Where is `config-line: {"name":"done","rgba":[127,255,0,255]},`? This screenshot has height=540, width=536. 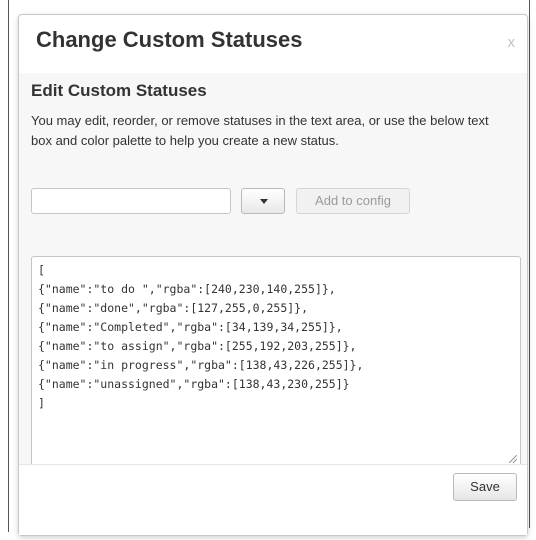
config-line: {"name":"done","rgba":[127,255,0,255]}, is located at coordinates (173, 308).